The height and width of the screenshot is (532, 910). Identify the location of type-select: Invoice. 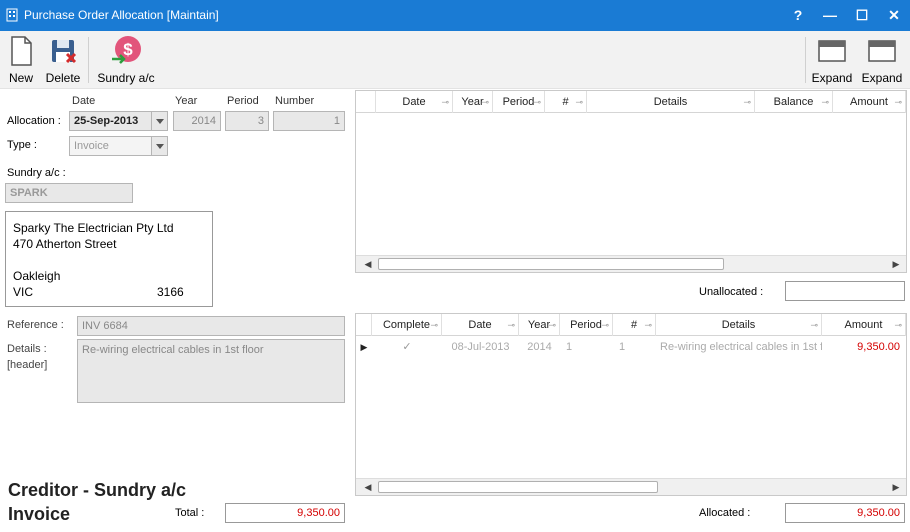
(118, 146).